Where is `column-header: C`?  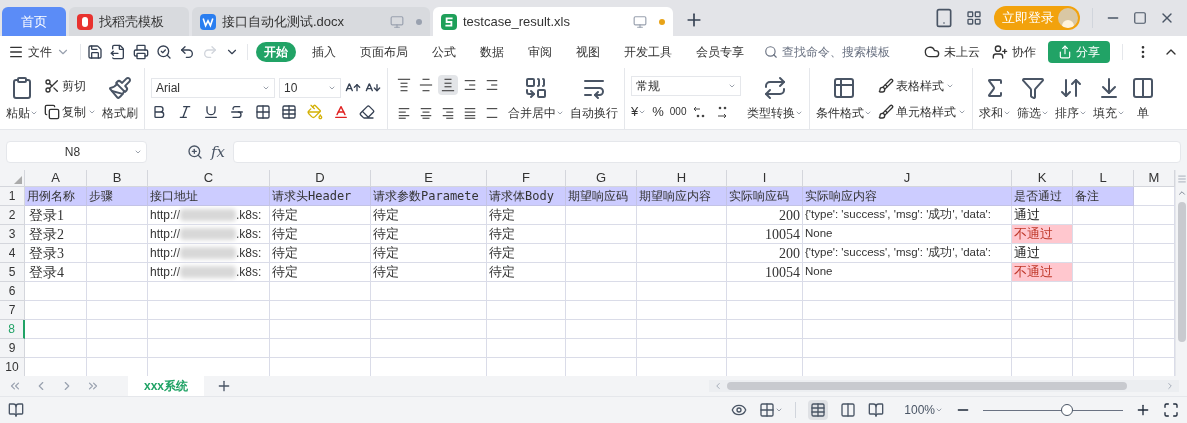
column-header: C is located at coordinates (209, 178).